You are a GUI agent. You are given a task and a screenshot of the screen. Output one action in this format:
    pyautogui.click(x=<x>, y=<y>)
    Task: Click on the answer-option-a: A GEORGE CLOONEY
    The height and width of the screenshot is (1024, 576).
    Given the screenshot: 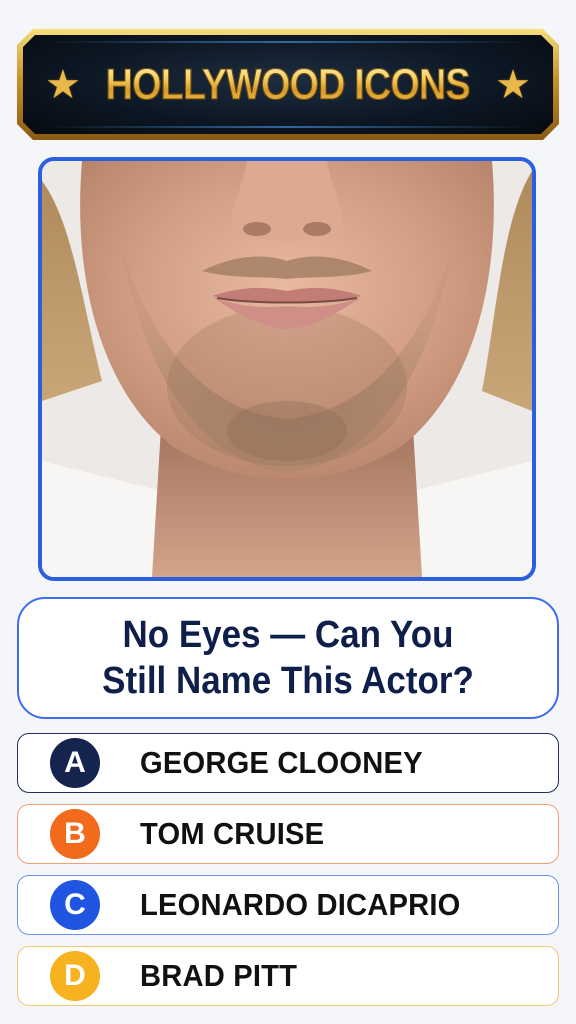 What is the action you would take?
    pyautogui.click(x=288, y=763)
    